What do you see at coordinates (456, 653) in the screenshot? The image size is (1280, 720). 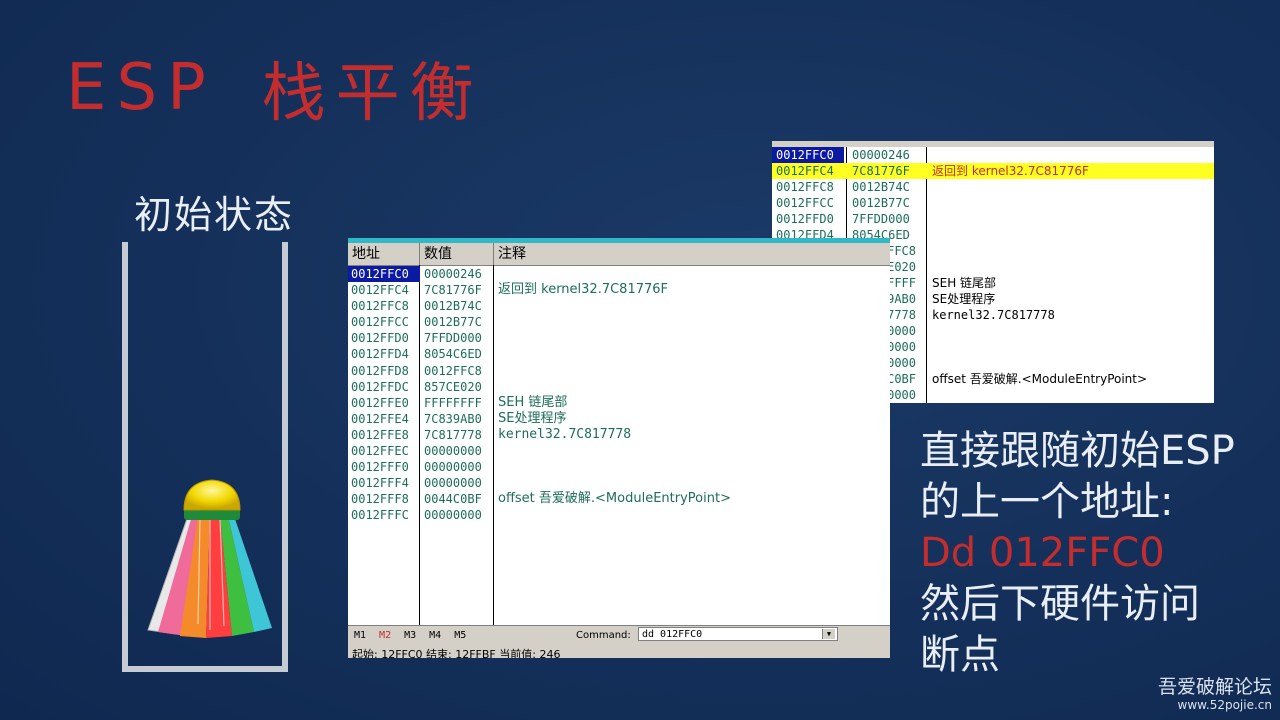 I see `status-info: 起始: 12FFC0 结束: 12FFBF 当前值: 246` at bounding box center [456, 653].